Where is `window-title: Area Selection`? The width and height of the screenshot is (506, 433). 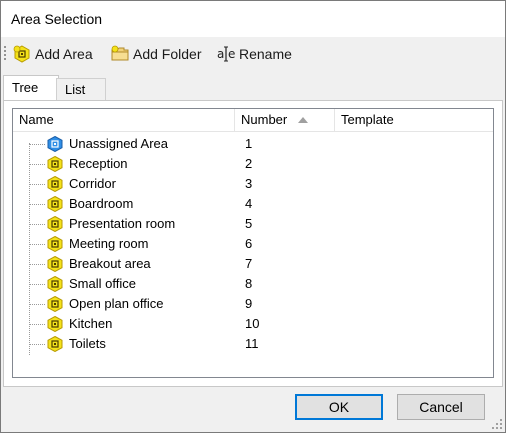
window-title: Area Selection is located at coordinates (57, 19).